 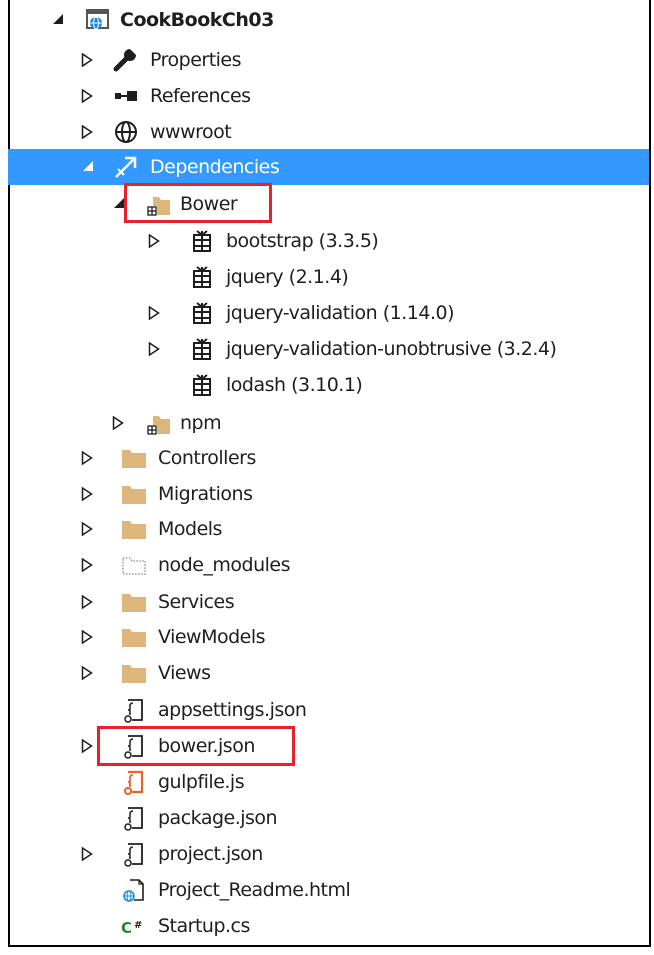 I want to click on tree-item-label: gulpfile.js, so click(x=201, y=782).